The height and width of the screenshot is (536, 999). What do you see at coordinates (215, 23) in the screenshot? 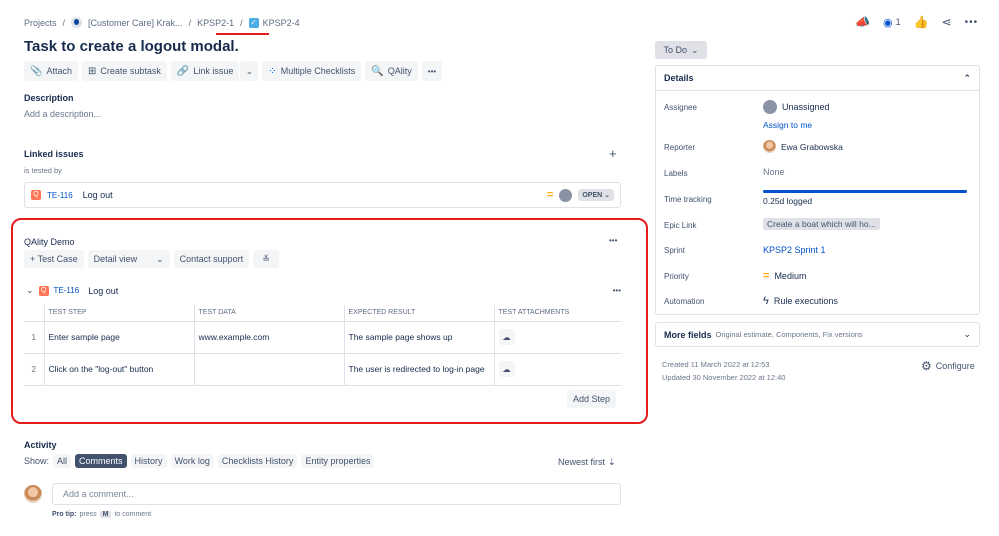
I see `breadcrumb-parent: KPSP2-1` at bounding box center [215, 23].